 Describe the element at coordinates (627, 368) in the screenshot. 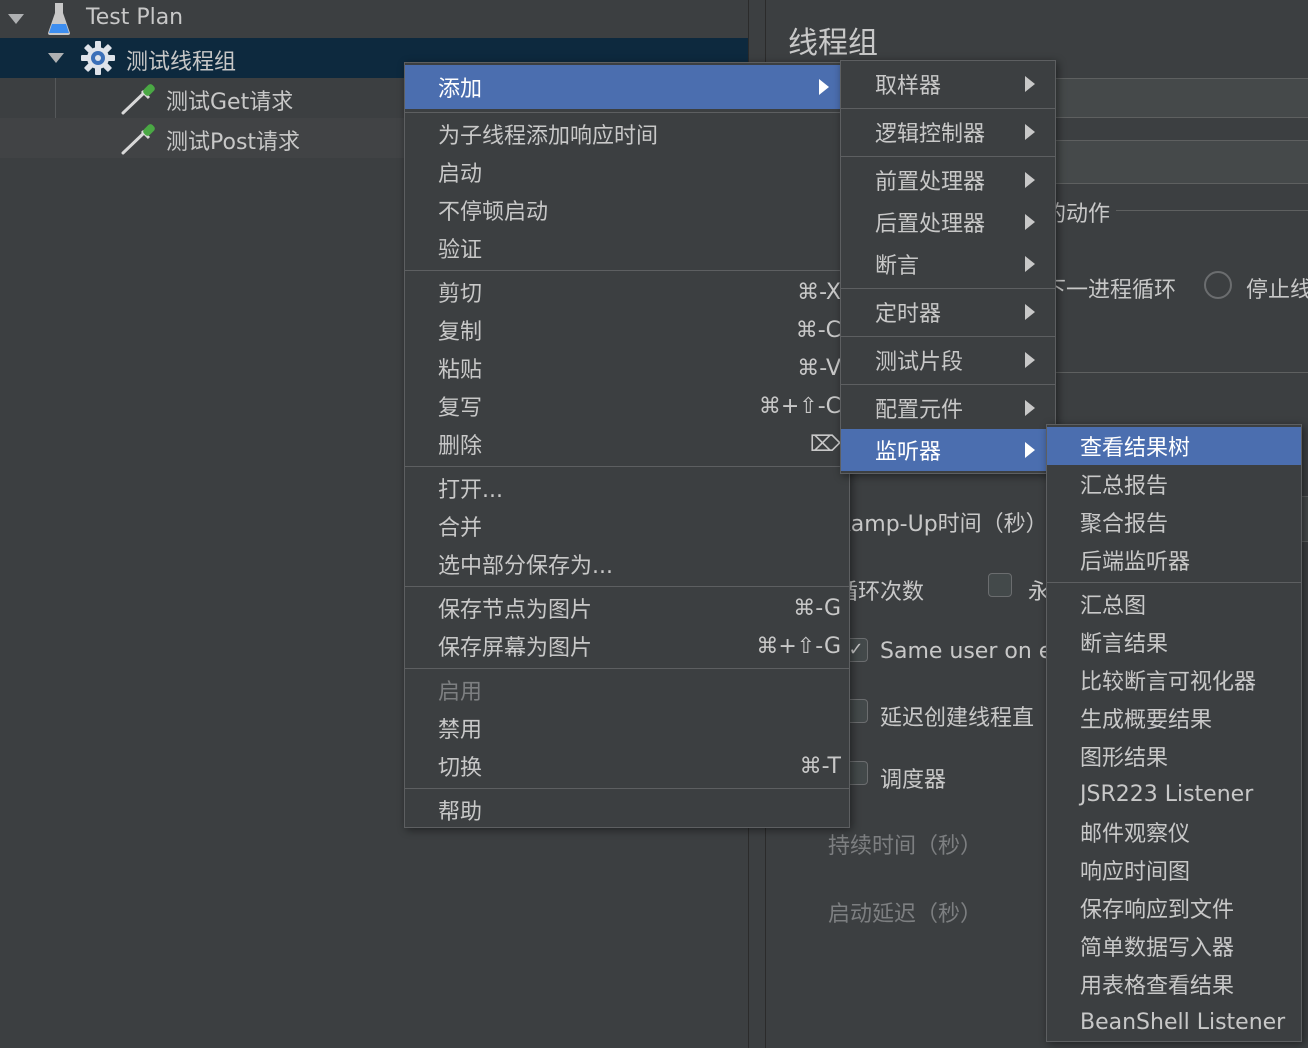

I see `context-menu-item: 粘贴 ⌘-V` at that location.